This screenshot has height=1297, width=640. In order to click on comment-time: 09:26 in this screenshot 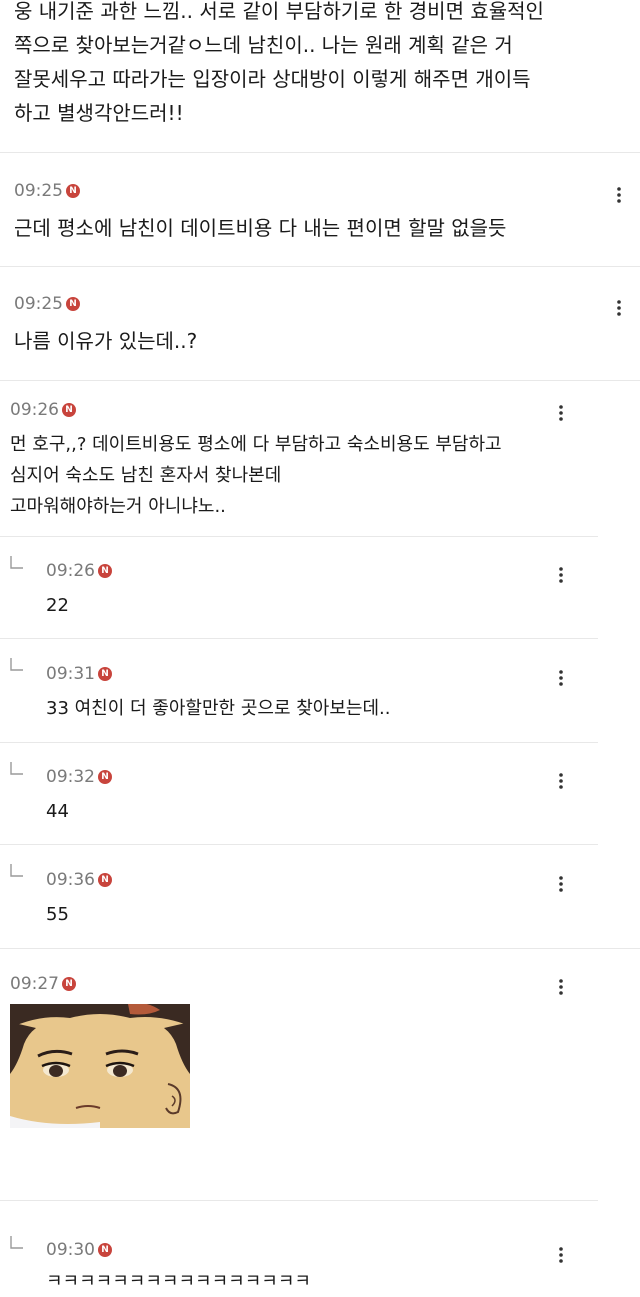, I will do `click(34, 410)`.